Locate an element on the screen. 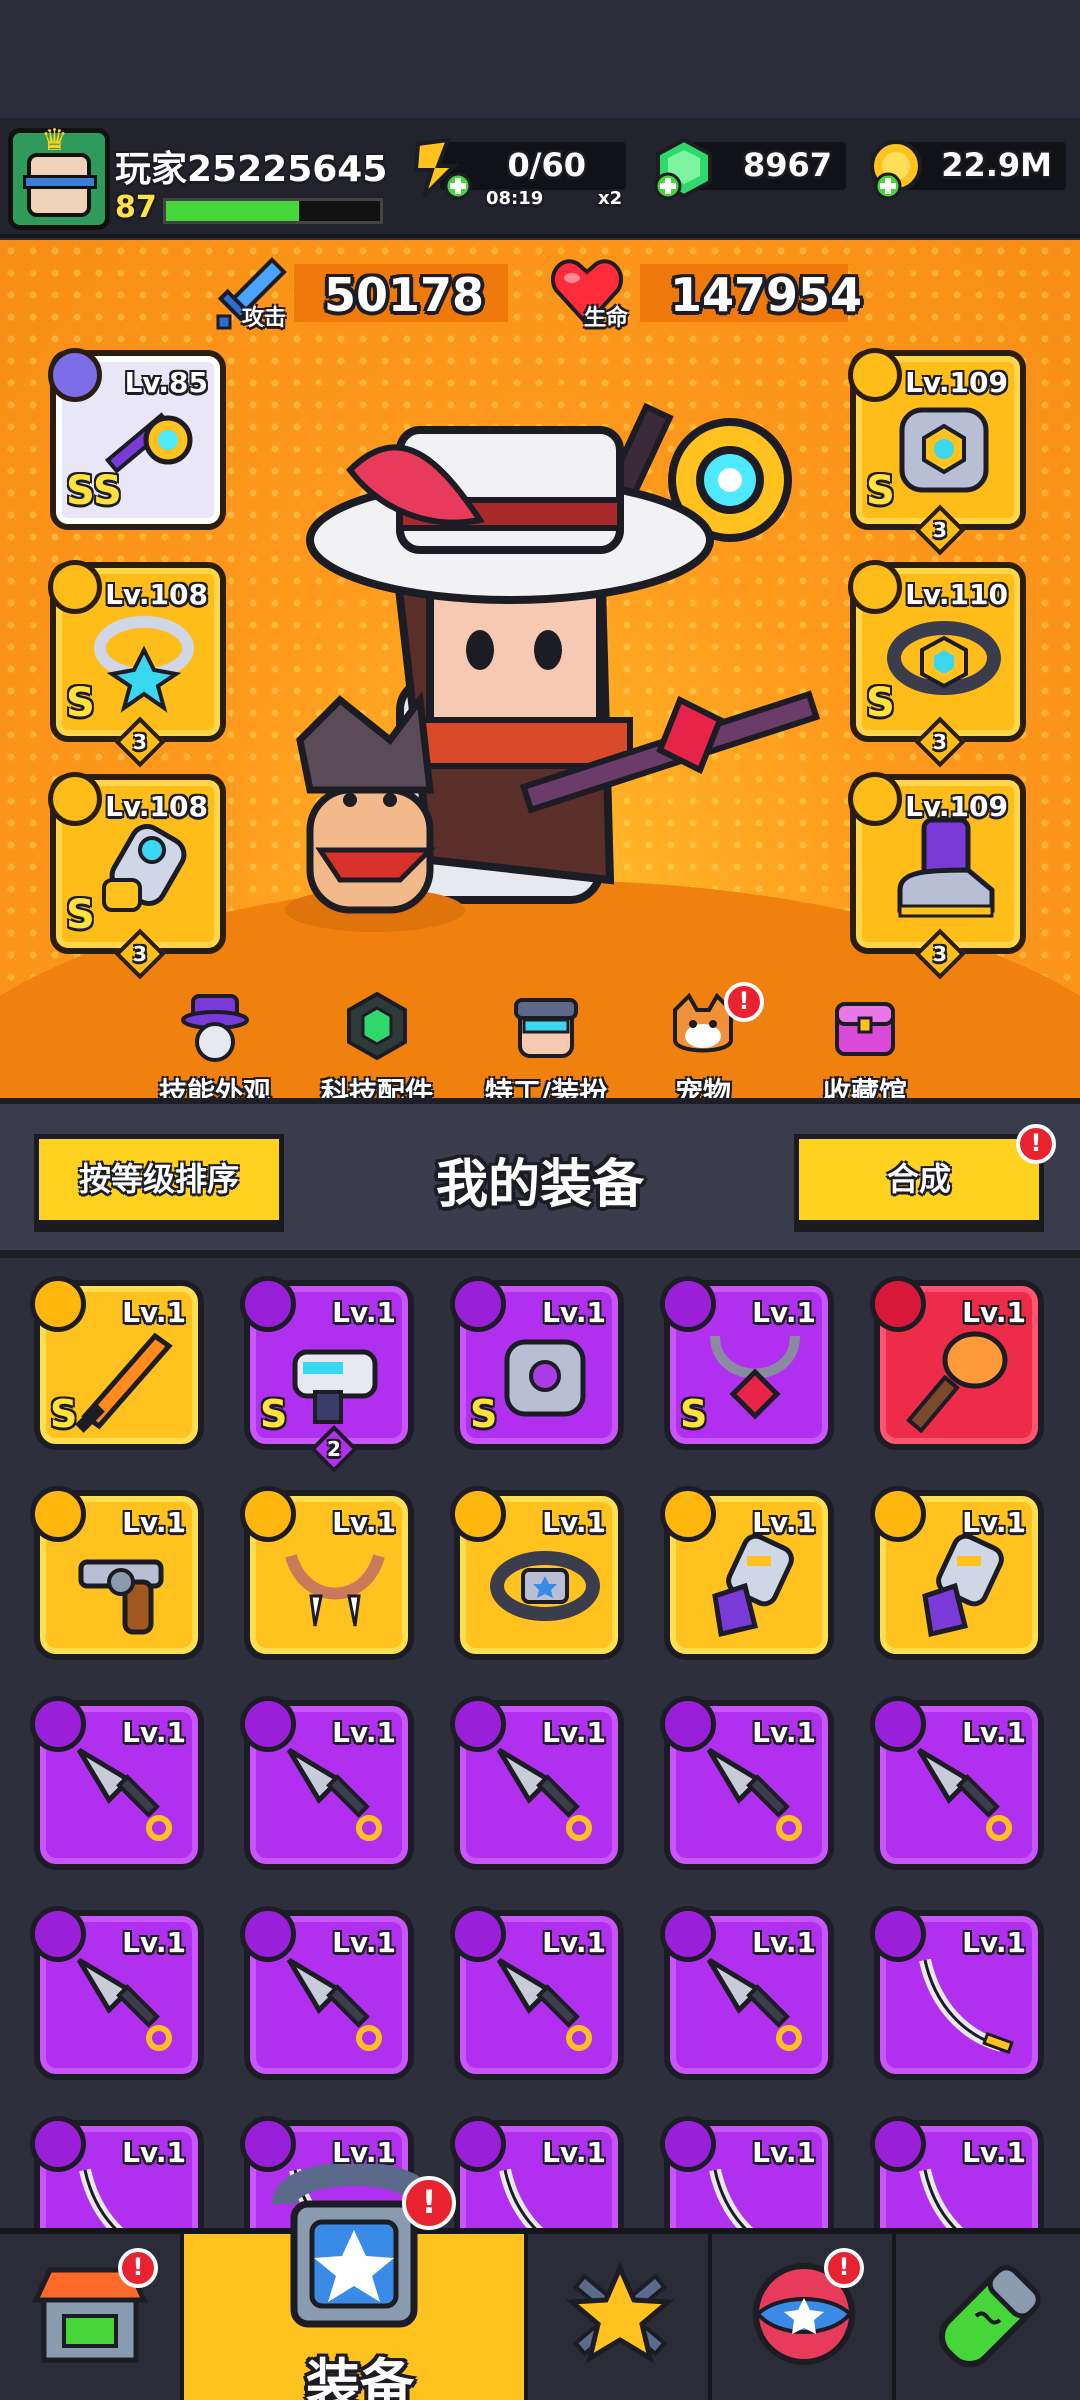 The width and height of the screenshot is (1080, 2400). equip-slot-necklace: Lv.108 S 3 is located at coordinates (137, 664).